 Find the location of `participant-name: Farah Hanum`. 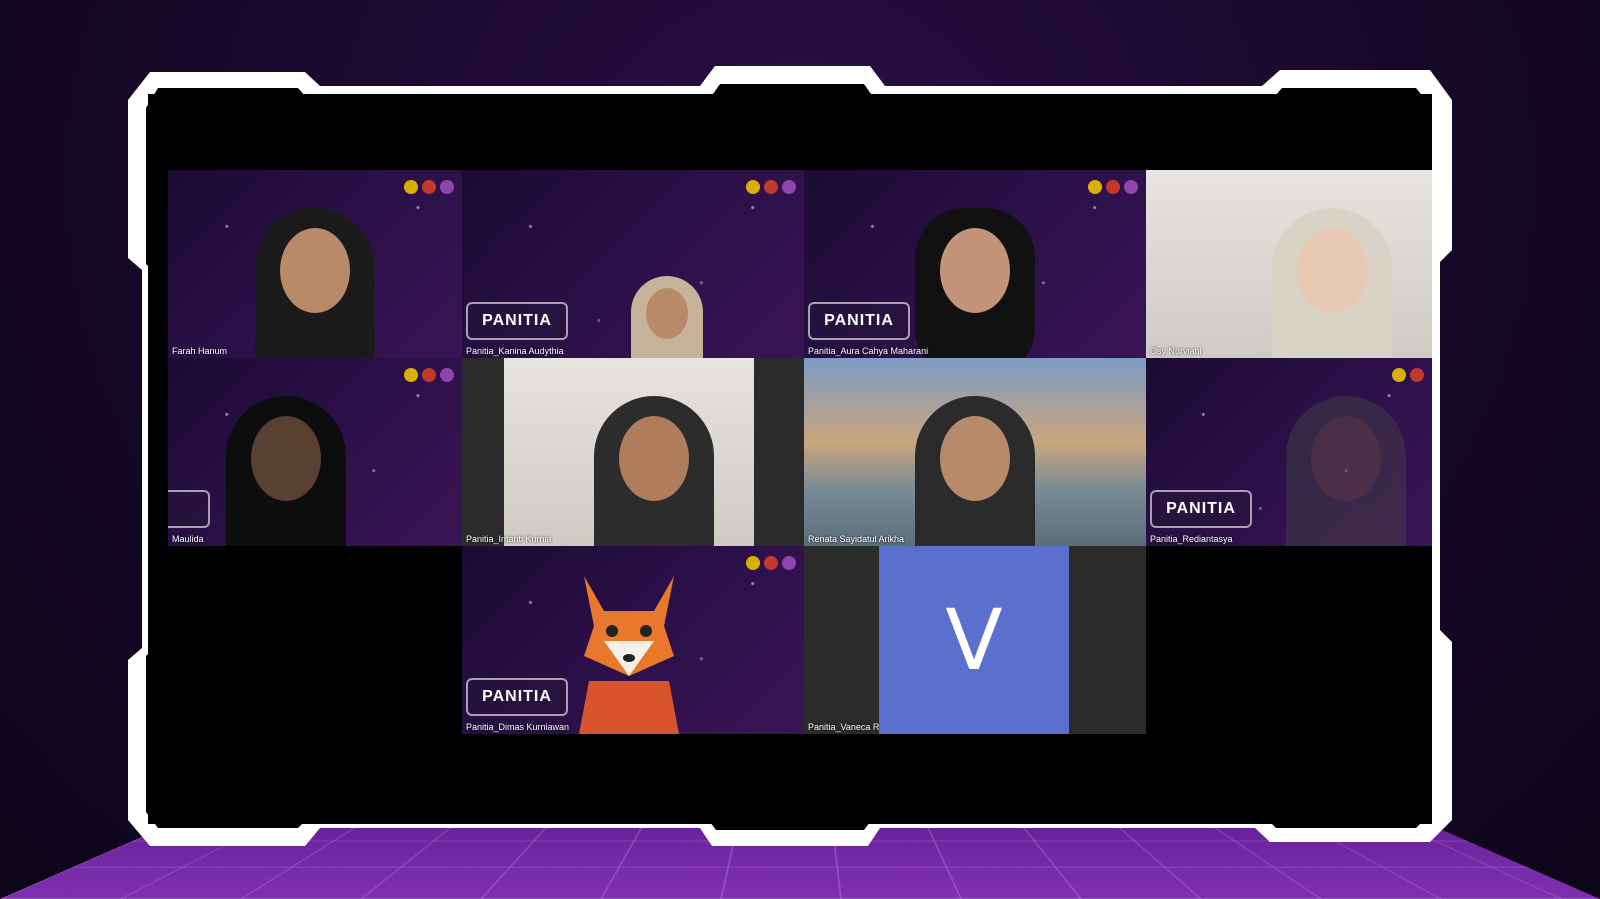

participant-name: Farah Hanum is located at coordinates (200, 351).